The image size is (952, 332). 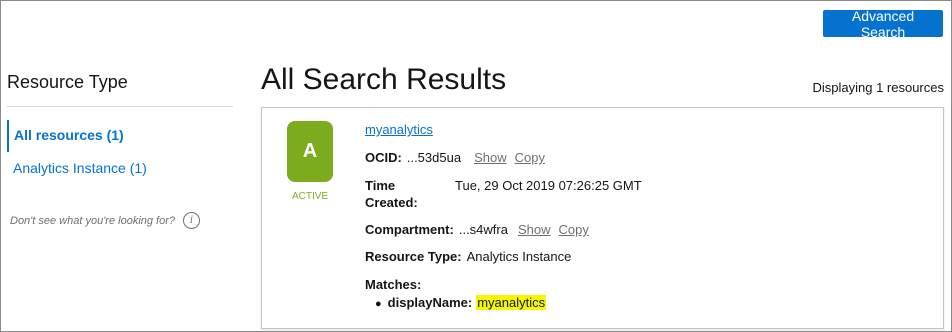 What do you see at coordinates (310, 151) in the screenshot?
I see `resource-type-badge: A` at bounding box center [310, 151].